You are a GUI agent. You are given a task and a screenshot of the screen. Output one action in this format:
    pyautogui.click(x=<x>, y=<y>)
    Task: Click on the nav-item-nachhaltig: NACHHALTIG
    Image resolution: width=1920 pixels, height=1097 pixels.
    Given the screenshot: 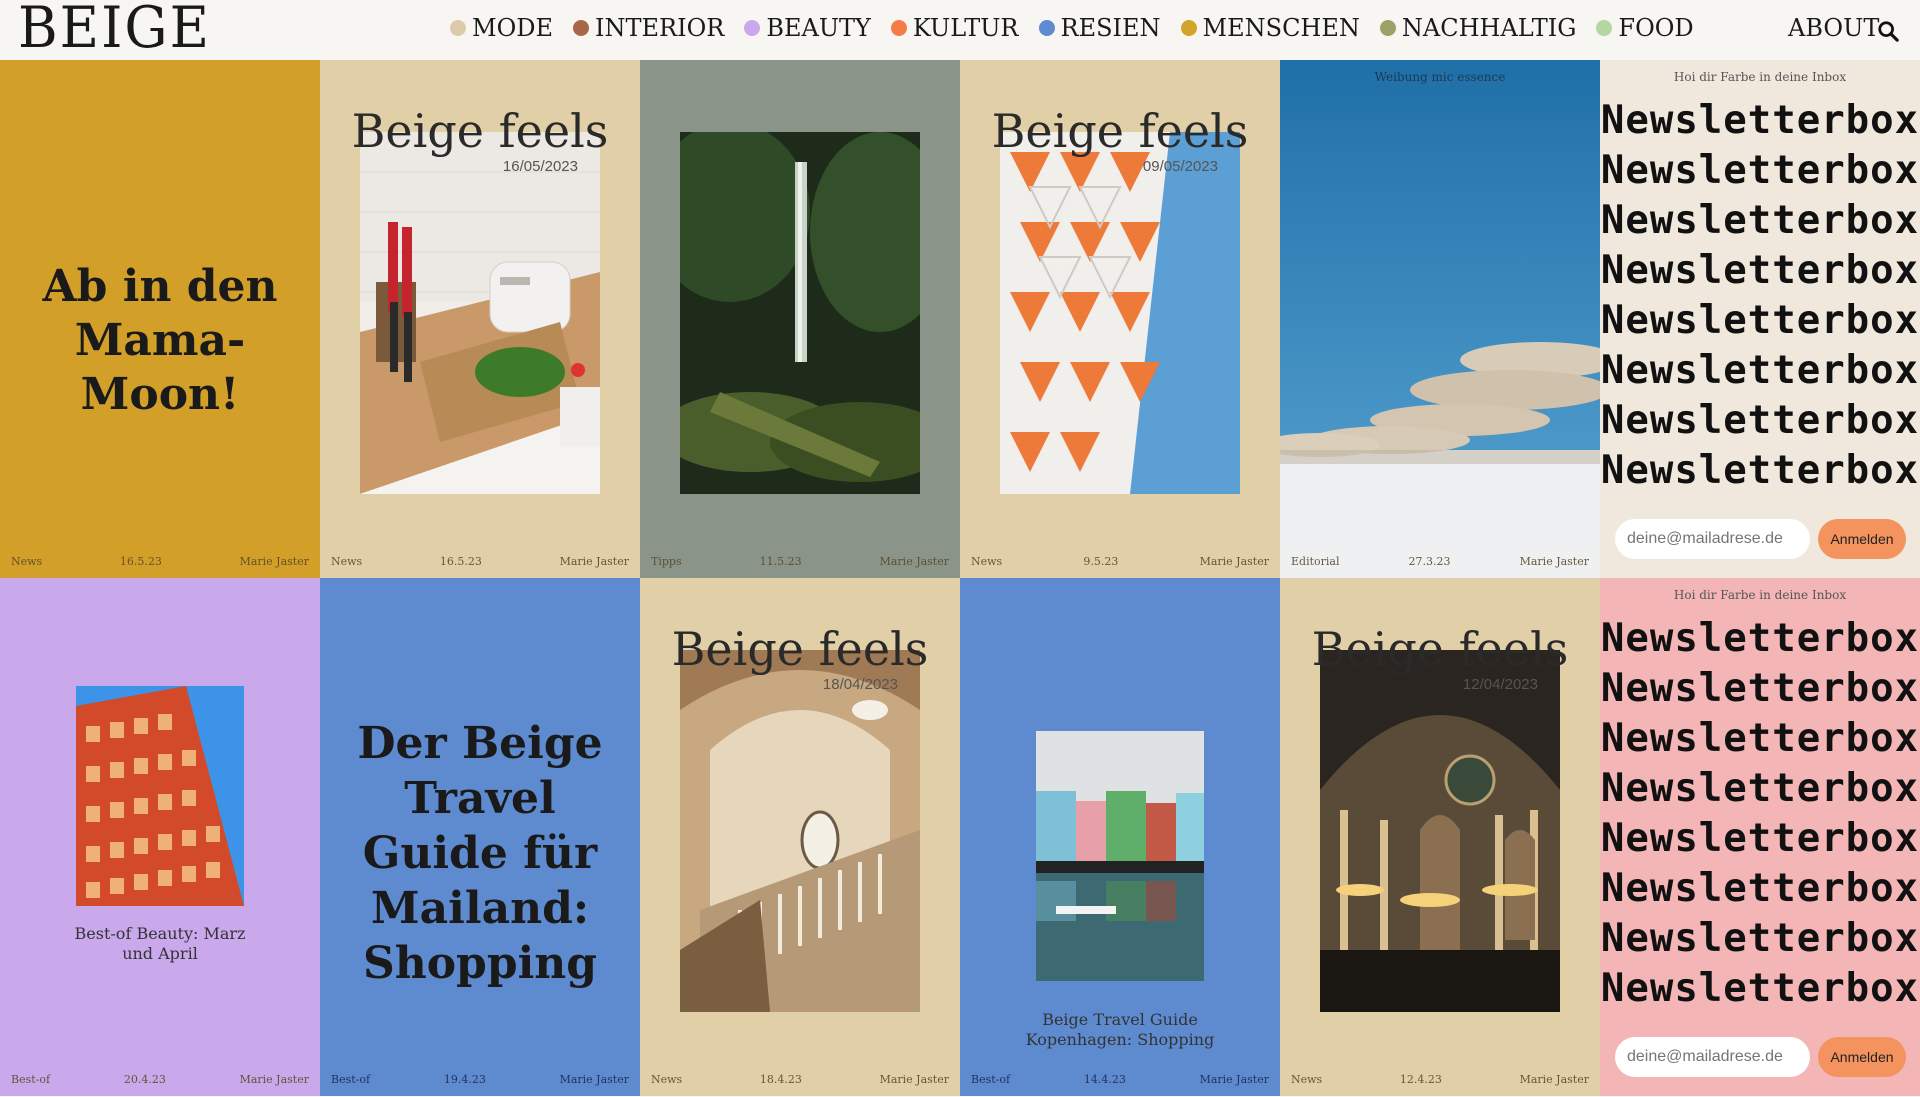 What is the action you would take?
    pyautogui.click(x=1478, y=28)
    